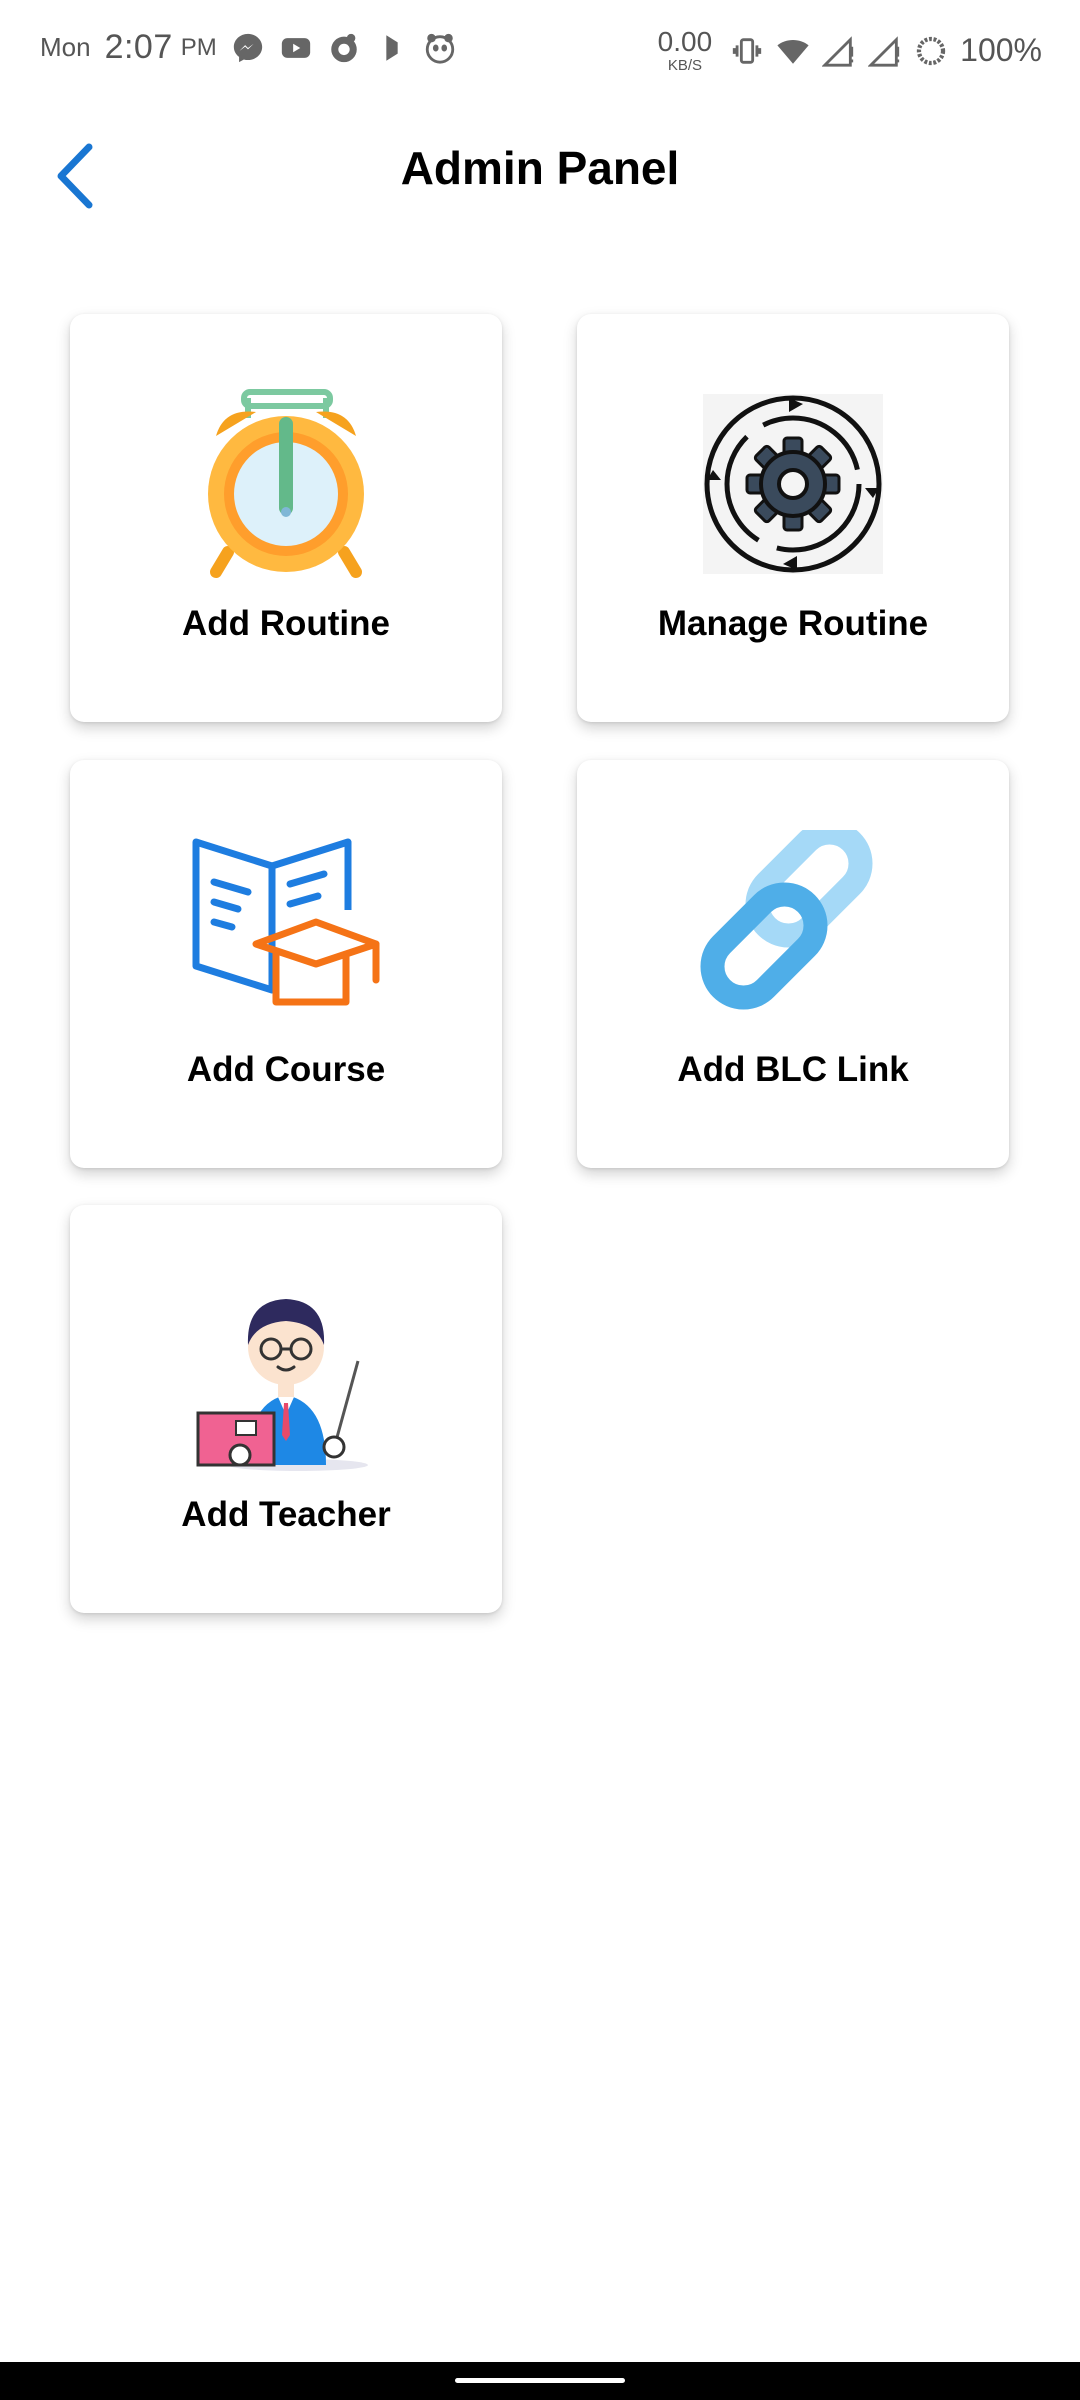 The height and width of the screenshot is (2400, 1080). I want to click on add-routine-label: Add Routine, so click(286, 623).